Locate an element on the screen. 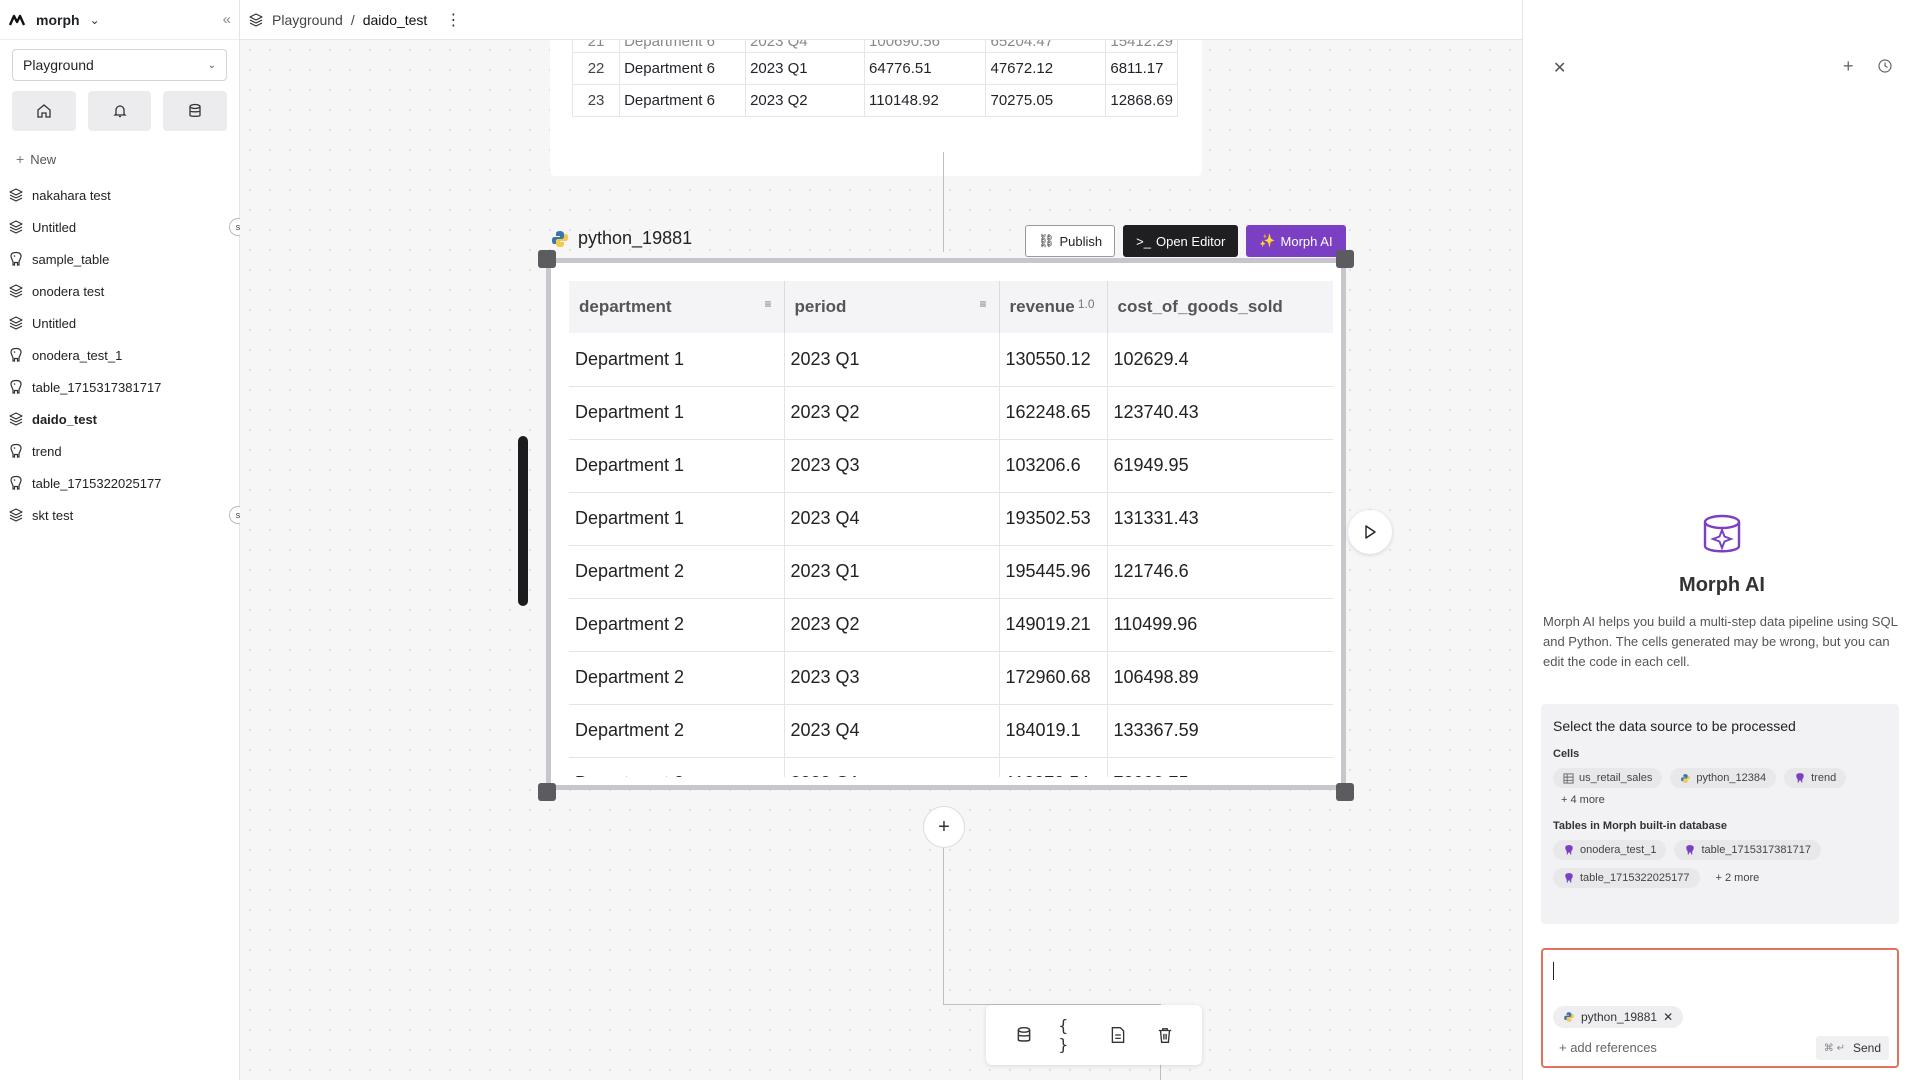  data-source-chip: us_retail_sales is located at coordinates (1608, 778).